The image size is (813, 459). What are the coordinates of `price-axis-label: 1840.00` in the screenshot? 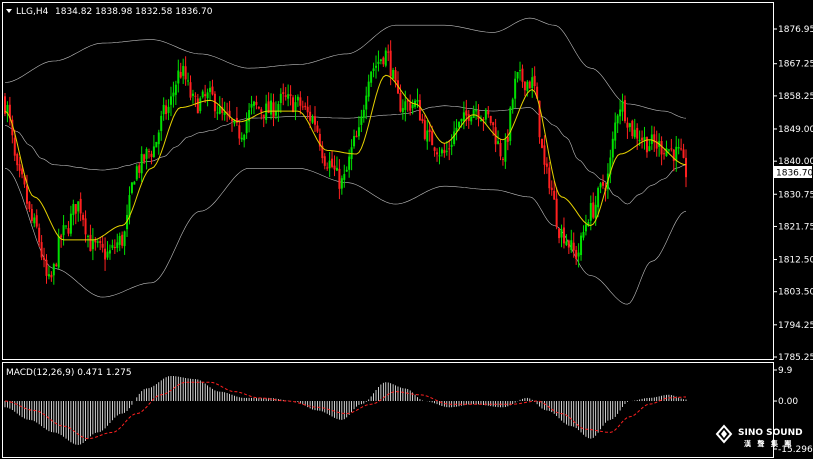 It's located at (795, 162).